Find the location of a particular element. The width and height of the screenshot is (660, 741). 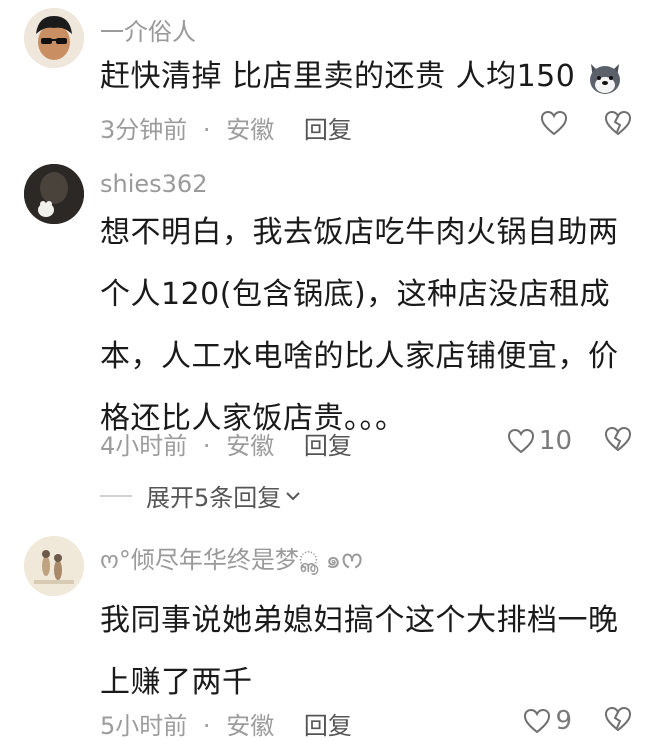

expand-replies-label: 展开5条回复 is located at coordinates (214, 498).